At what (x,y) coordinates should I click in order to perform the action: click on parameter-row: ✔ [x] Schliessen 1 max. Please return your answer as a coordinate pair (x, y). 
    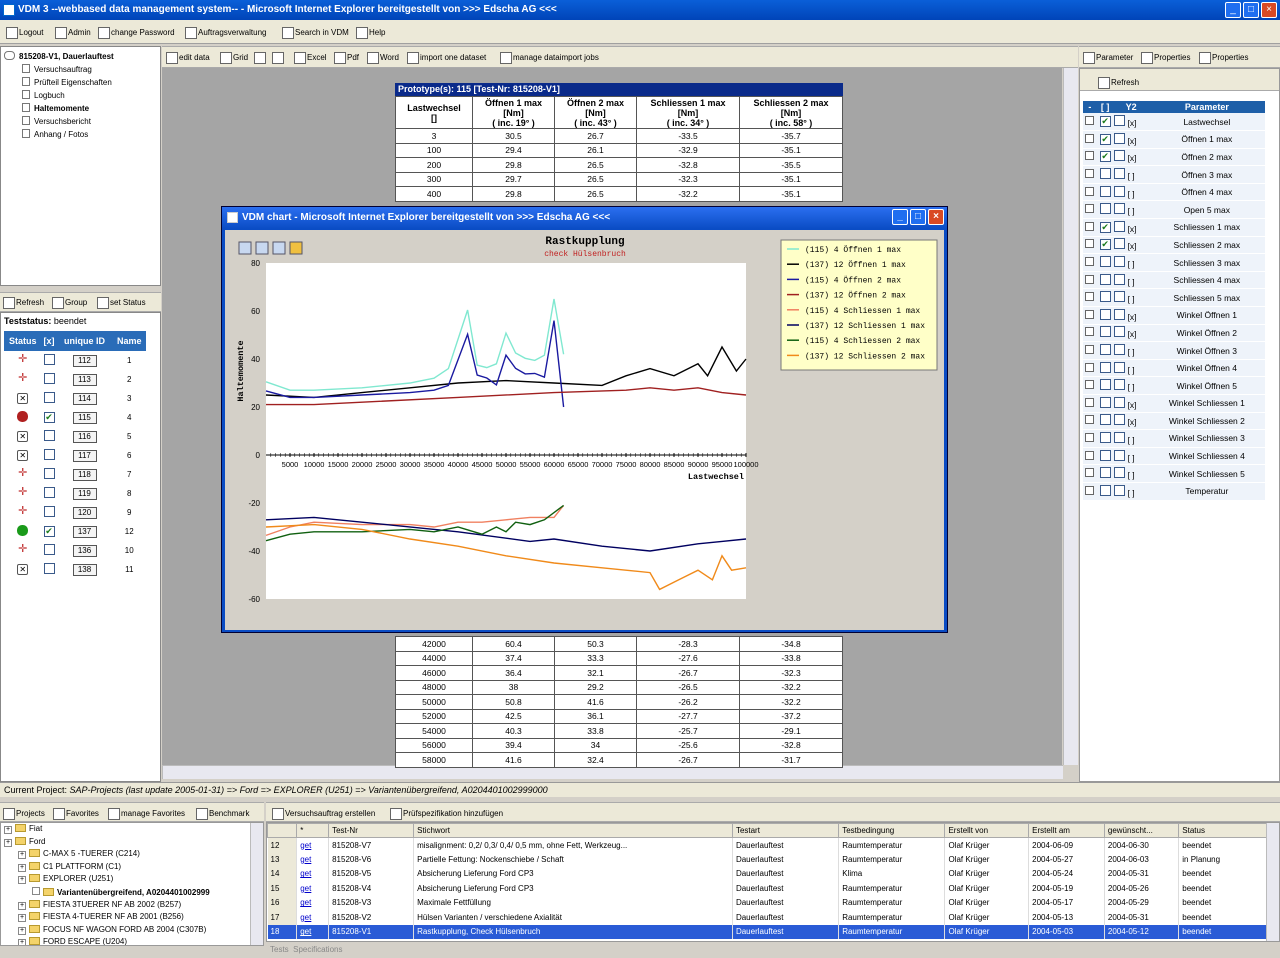
    Looking at the image, I should click on (1174, 227).